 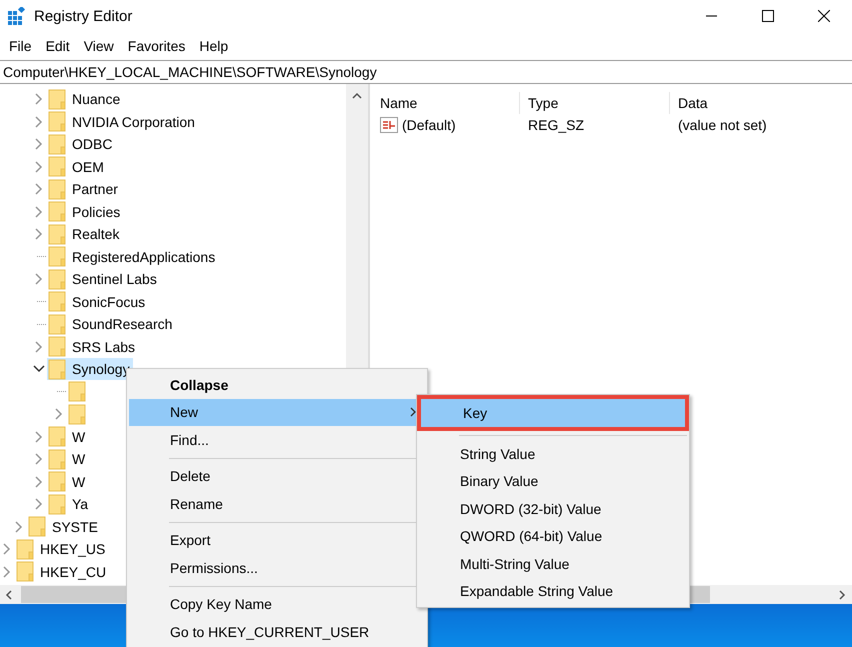 What do you see at coordinates (84, 234) in the screenshot?
I see `tree-item: Realtek` at bounding box center [84, 234].